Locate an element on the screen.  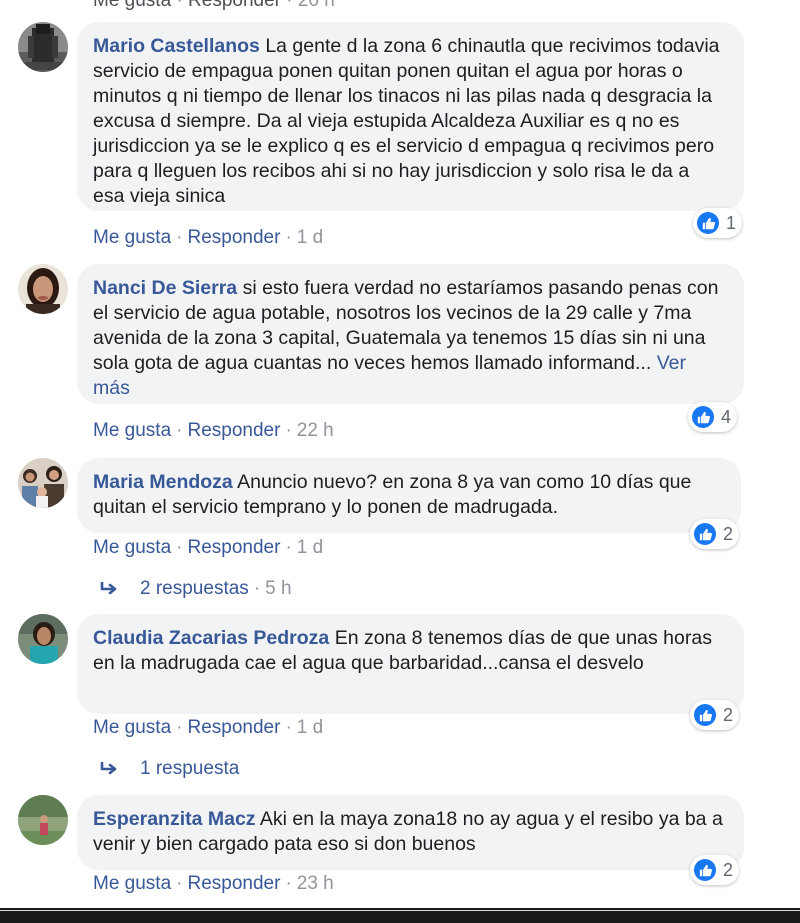
replies-time: 5 h is located at coordinates (278, 588).